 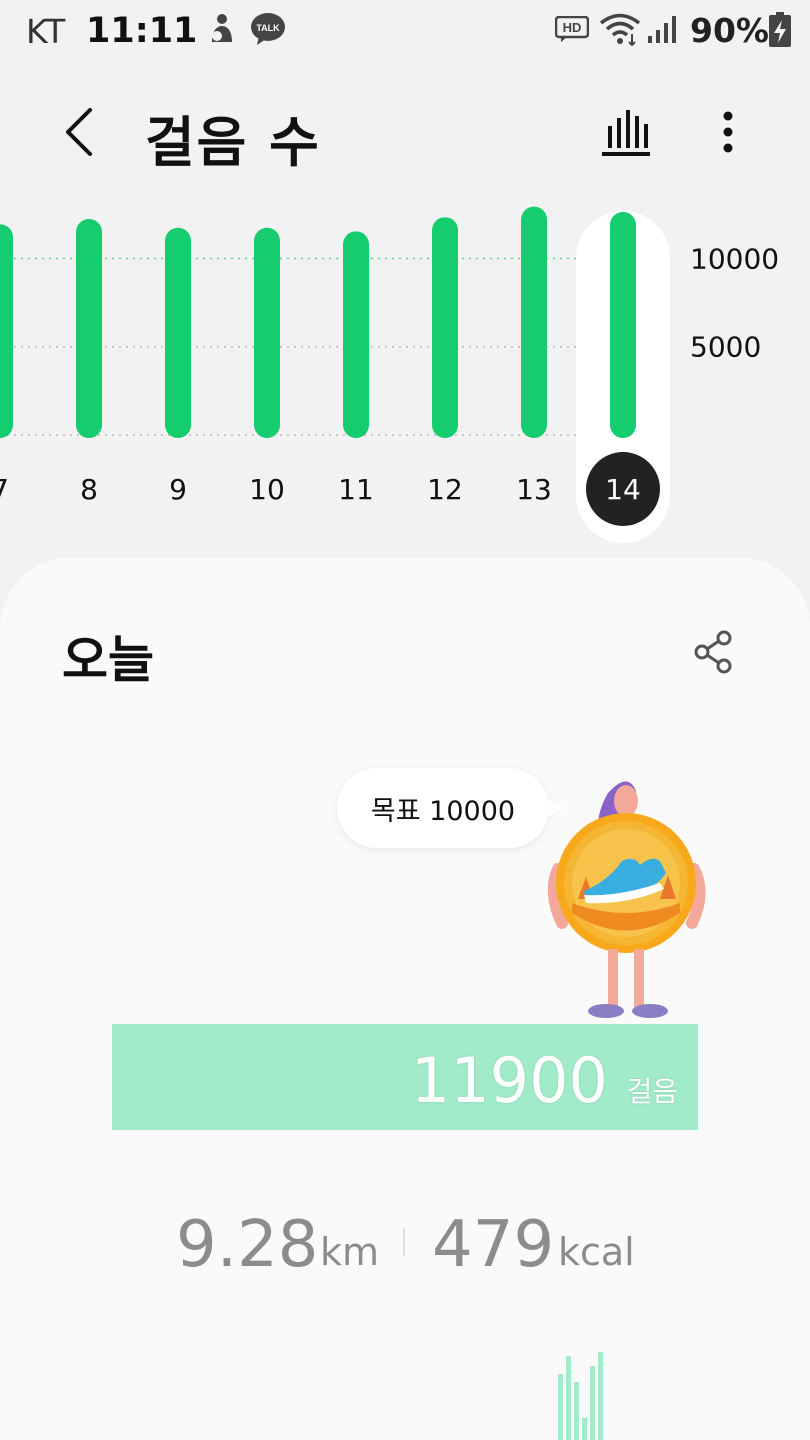 I want to click on stats-divider, so click(x=404, y=1242).